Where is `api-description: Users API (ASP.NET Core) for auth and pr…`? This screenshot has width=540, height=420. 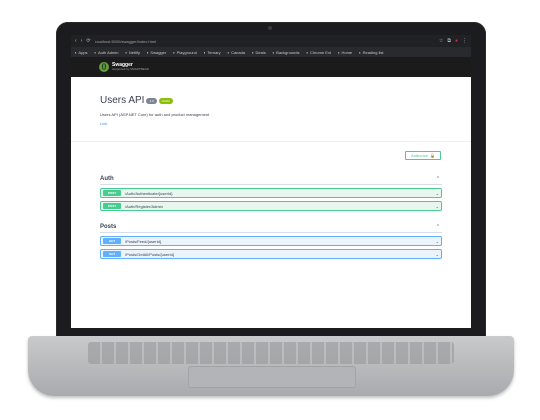
api-description: Users API (ASP.NET Core) for auth and pr… is located at coordinates (155, 114).